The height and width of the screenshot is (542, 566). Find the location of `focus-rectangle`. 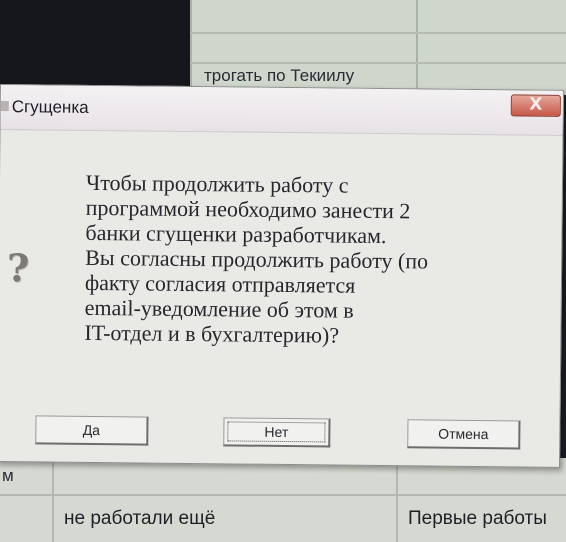

focus-rectangle is located at coordinates (276, 432).